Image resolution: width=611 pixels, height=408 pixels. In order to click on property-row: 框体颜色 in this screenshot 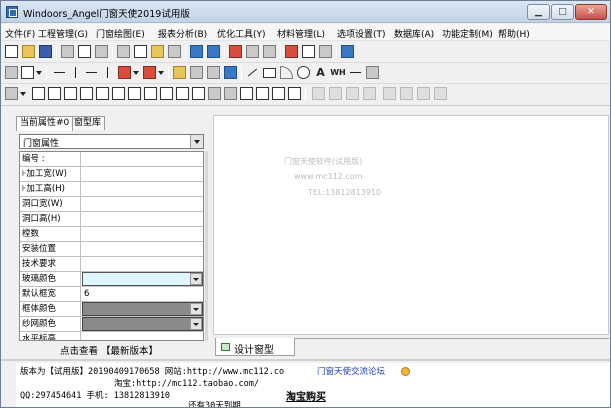, I will do `click(111, 309)`.